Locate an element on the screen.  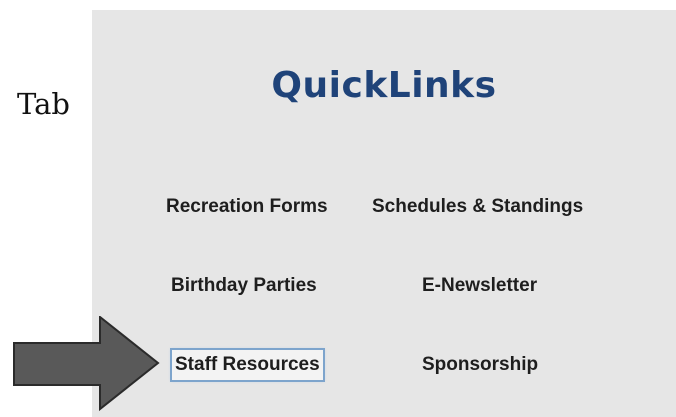
link-staff-resources: Staff Resources is located at coordinates (247, 365).